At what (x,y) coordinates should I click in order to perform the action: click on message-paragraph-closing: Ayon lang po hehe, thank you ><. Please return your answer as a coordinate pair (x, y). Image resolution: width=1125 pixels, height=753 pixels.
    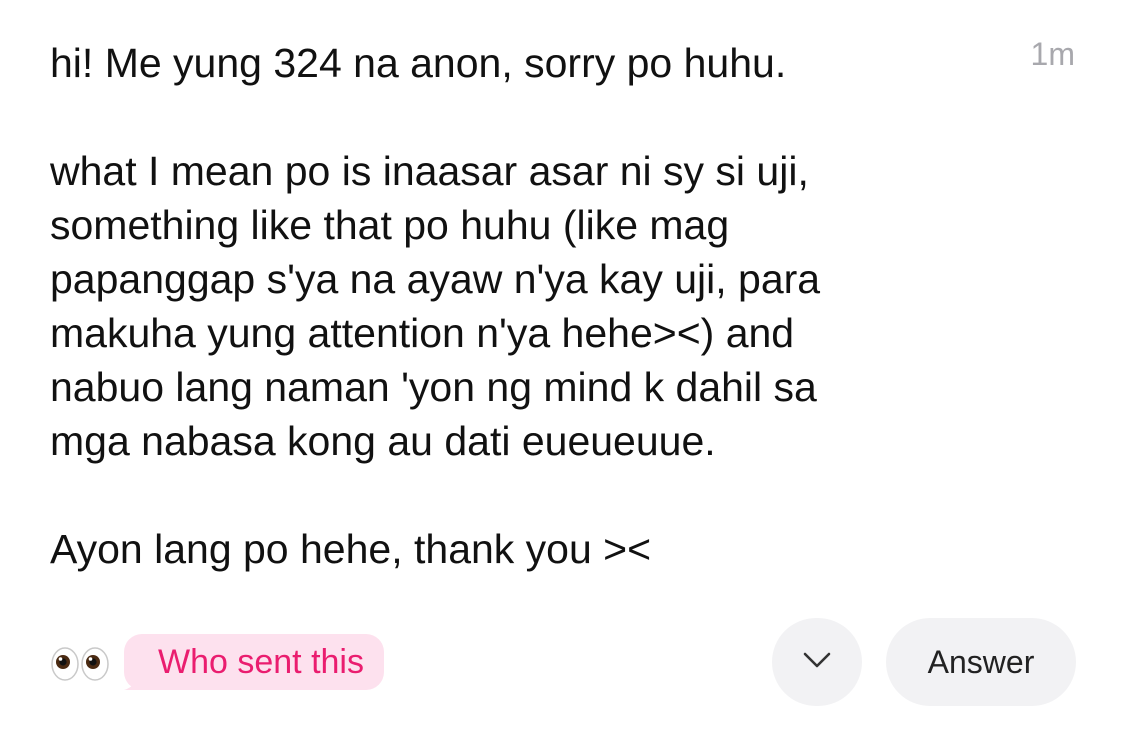
    Looking at the image, I should click on (351, 549).